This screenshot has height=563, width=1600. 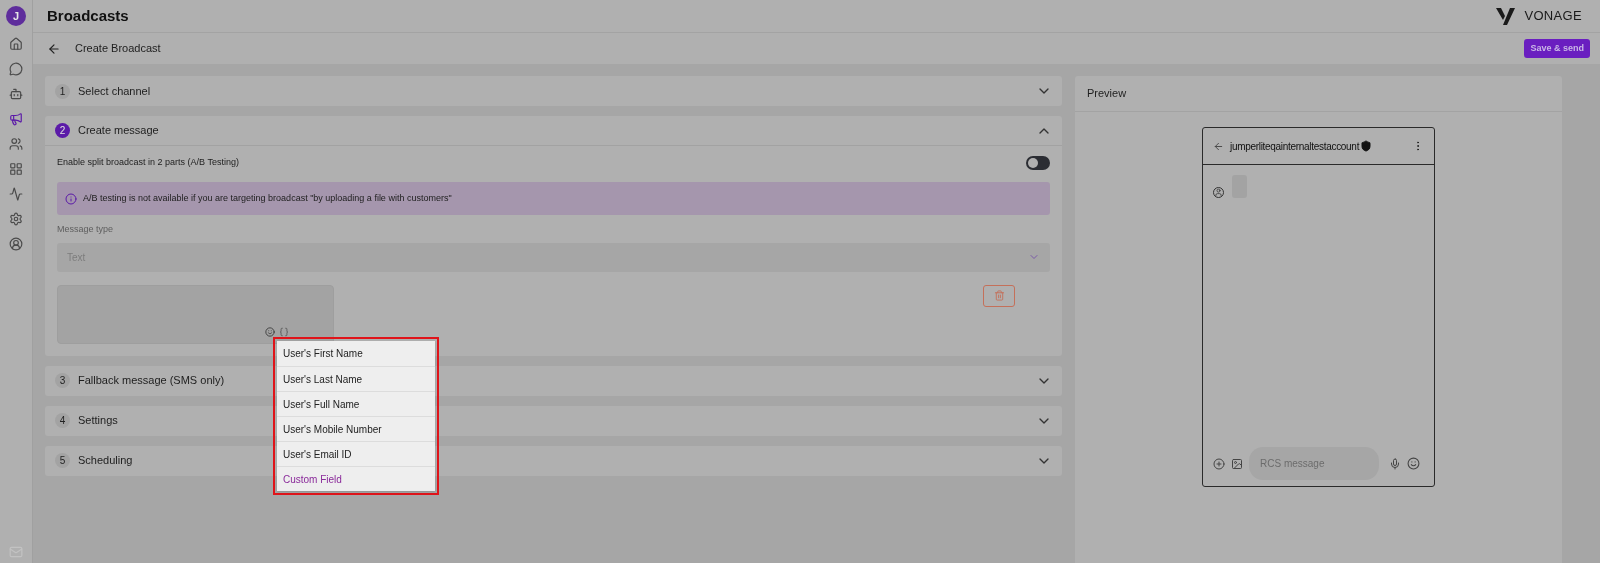 I want to click on step-title: Settings, so click(x=98, y=421).